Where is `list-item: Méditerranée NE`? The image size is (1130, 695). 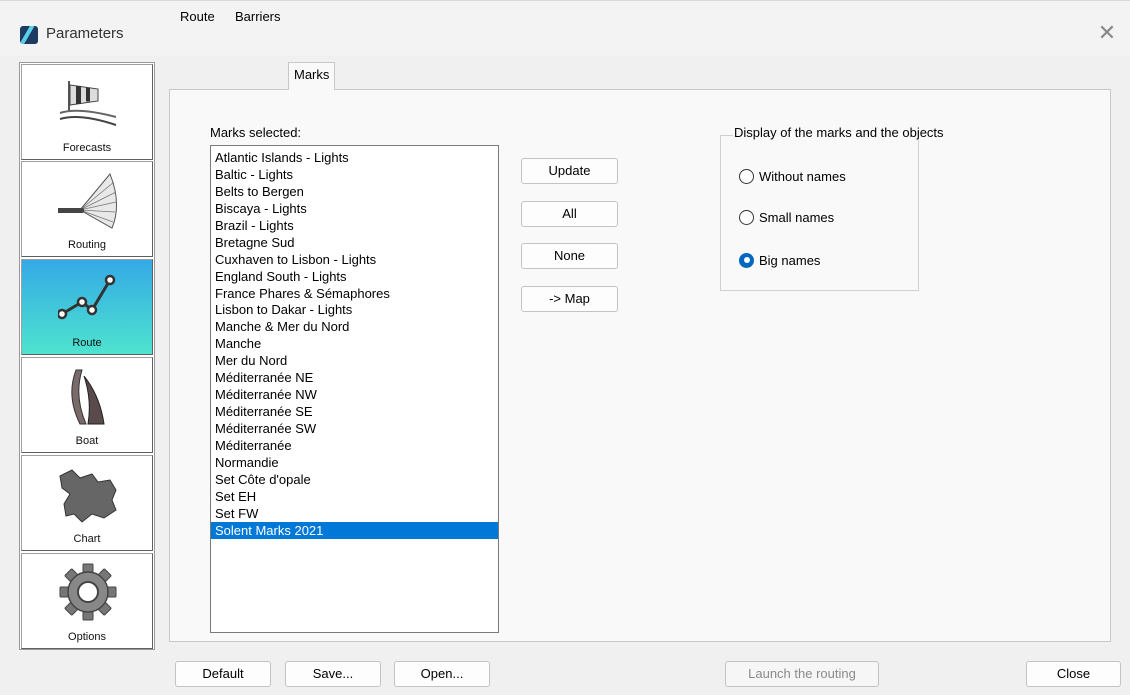
list-item: Méditerranée NE is located at coordinates (354, 377).